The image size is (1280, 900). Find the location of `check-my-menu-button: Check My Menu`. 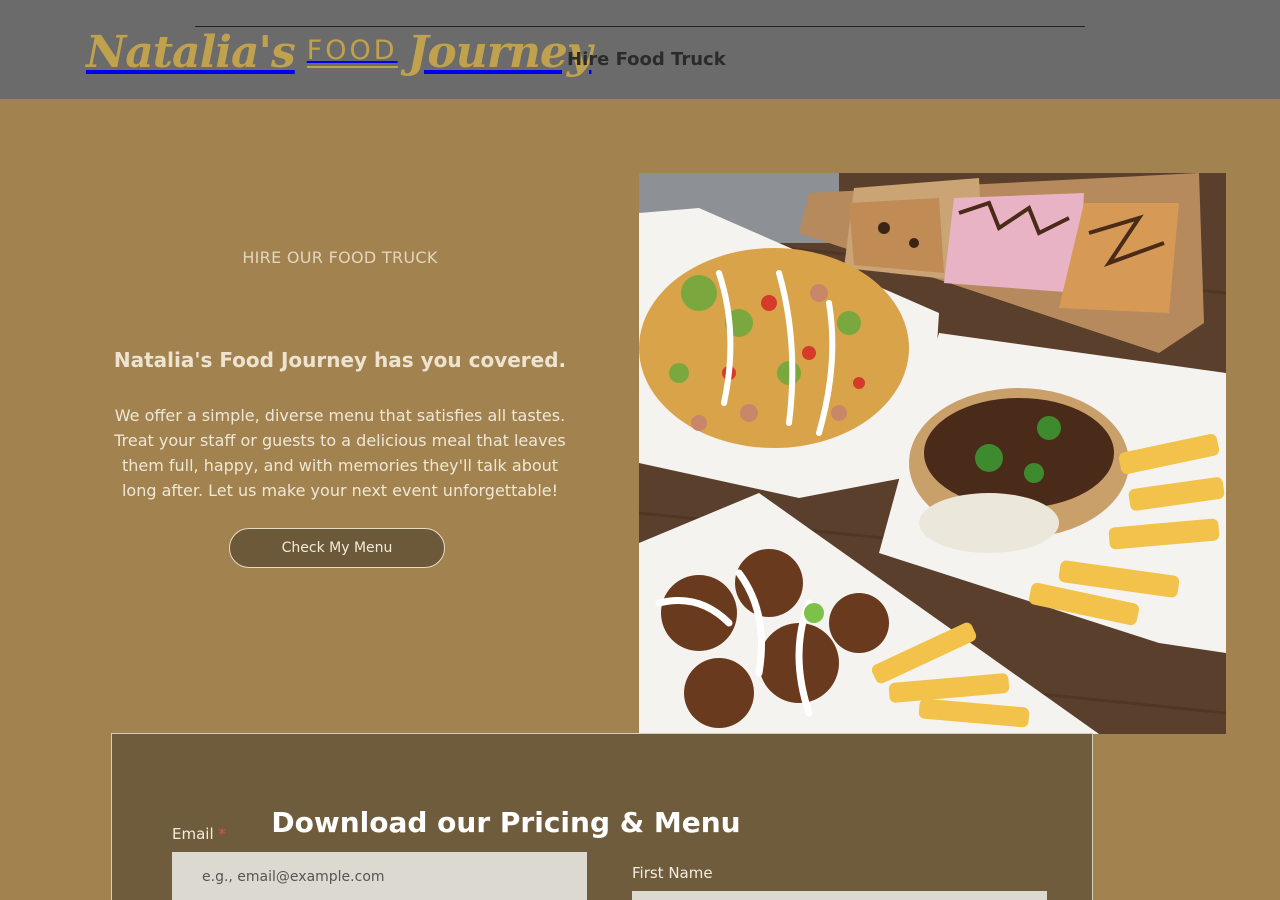

check-my-menu-button: Check My Menu is located at coordinates (337, 548).